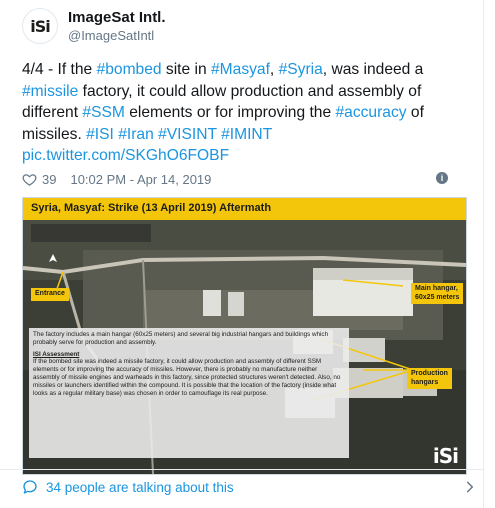  I want to click on tweet-link: #Iran, so click(136, 134).